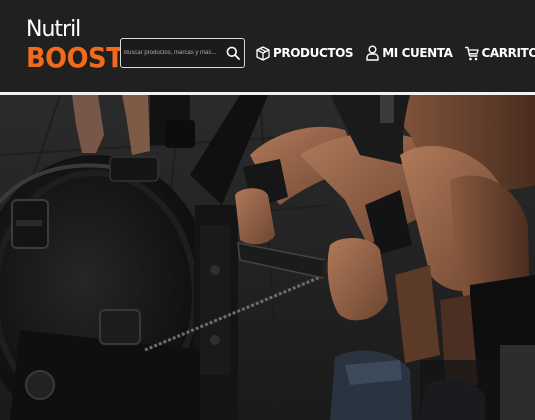  I want to click on brand-logo-line2: BOOST, so click(75, 57).